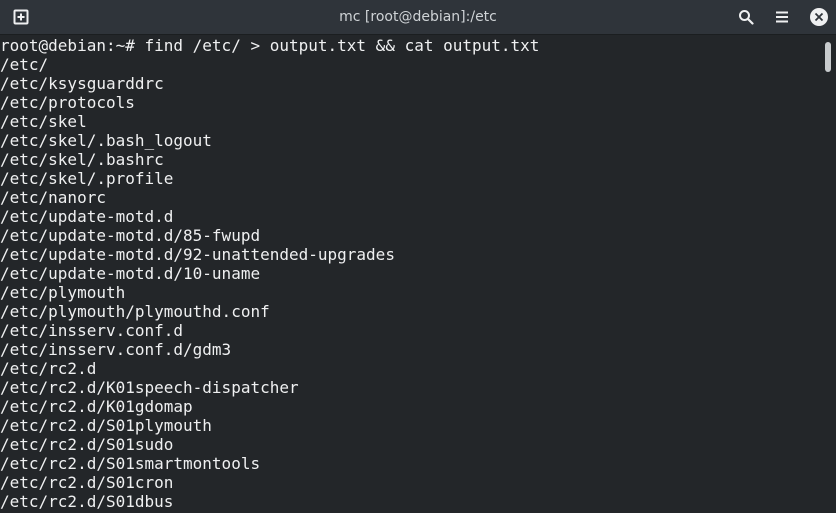  I want to click on output-line: /etc/insserv.conf.d, so click(92, 330).